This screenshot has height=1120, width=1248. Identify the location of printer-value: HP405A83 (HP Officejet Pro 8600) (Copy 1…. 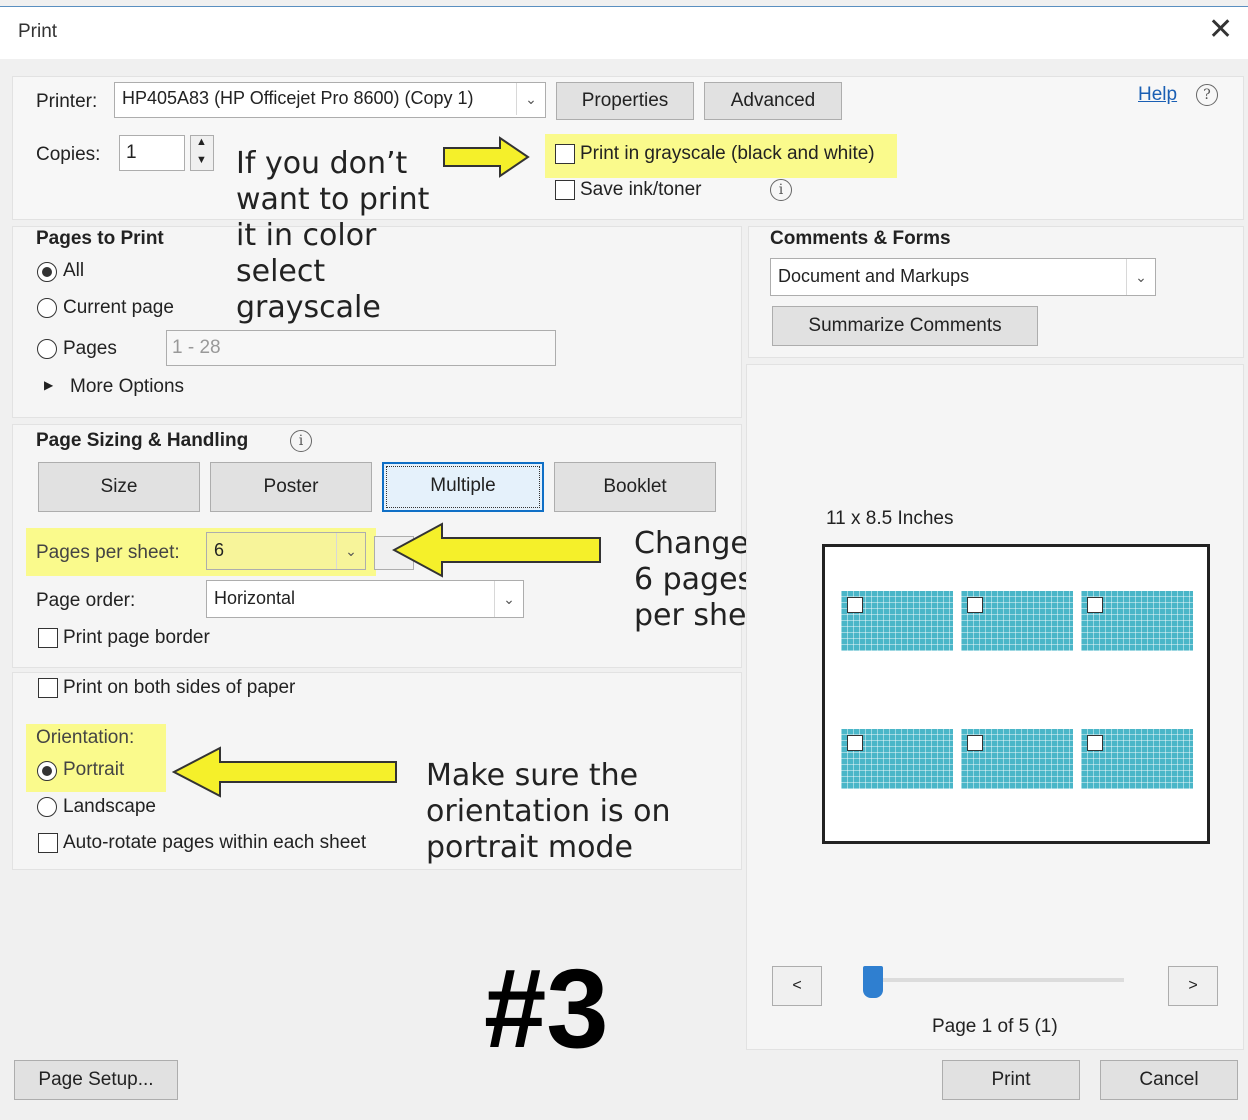
(298, 98).